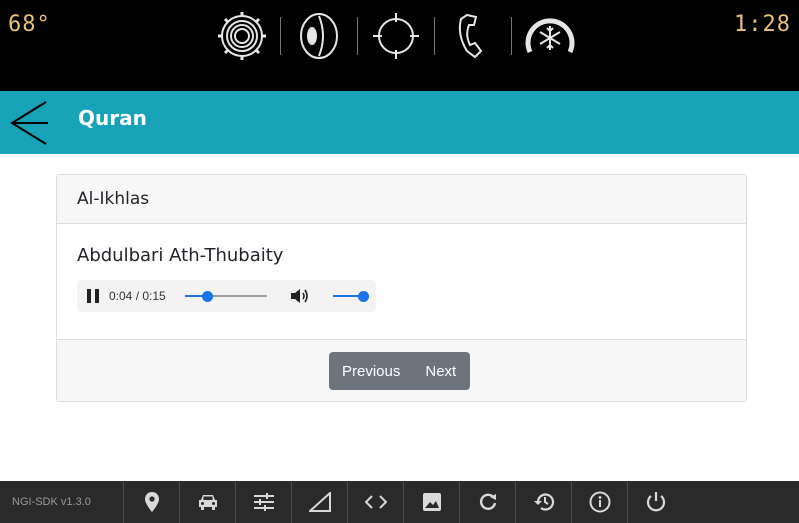 This screenshot has width=799, height=523. I want to click on pause-icon, so click(93, 296).